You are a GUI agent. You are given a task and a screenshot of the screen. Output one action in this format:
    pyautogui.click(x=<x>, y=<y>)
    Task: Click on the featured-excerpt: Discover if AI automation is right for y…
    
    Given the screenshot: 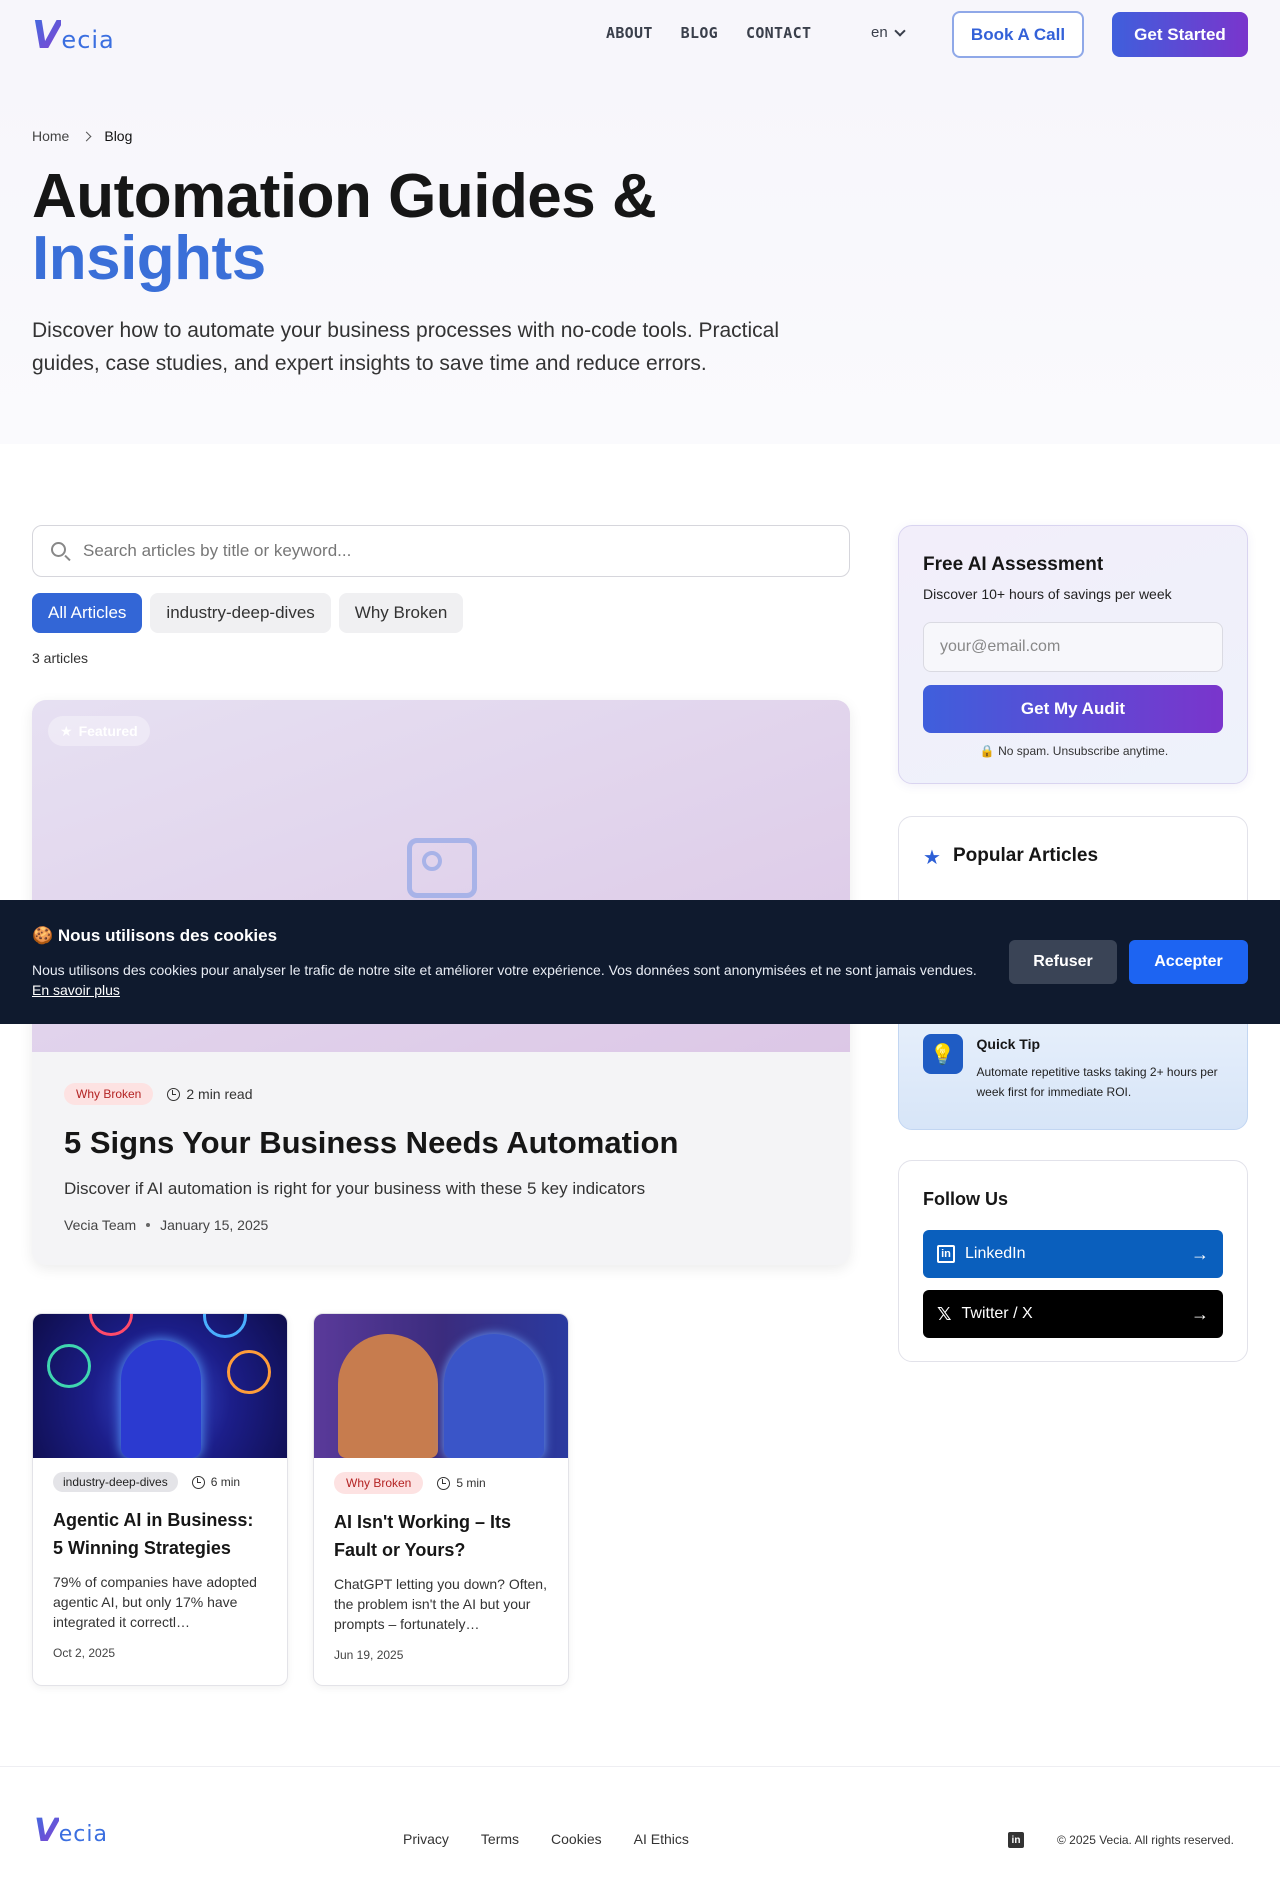 What is the action you would take?
    pyautogui.click(x=355, y=1188)
    